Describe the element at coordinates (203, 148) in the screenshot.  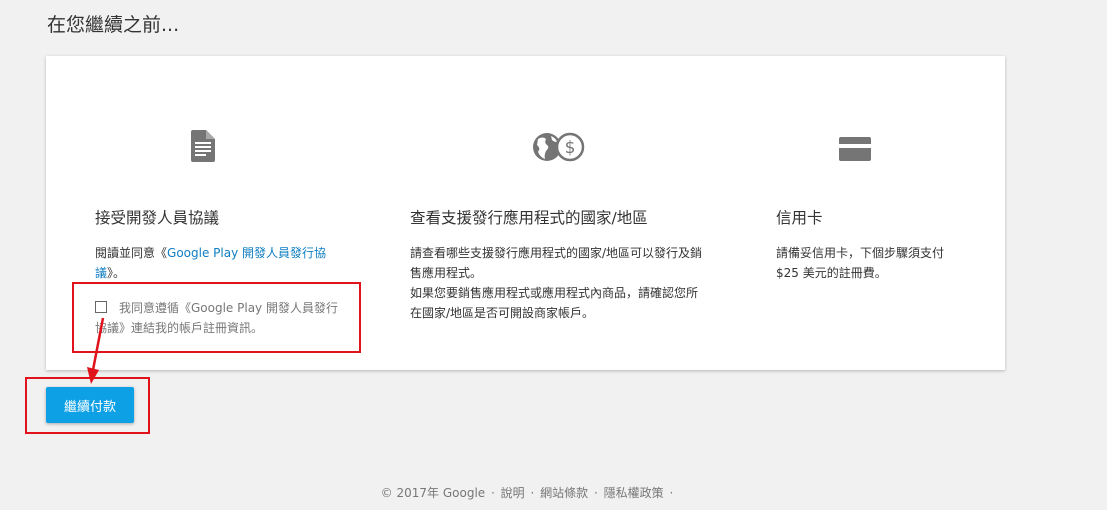
I see `document-icon` at that location.